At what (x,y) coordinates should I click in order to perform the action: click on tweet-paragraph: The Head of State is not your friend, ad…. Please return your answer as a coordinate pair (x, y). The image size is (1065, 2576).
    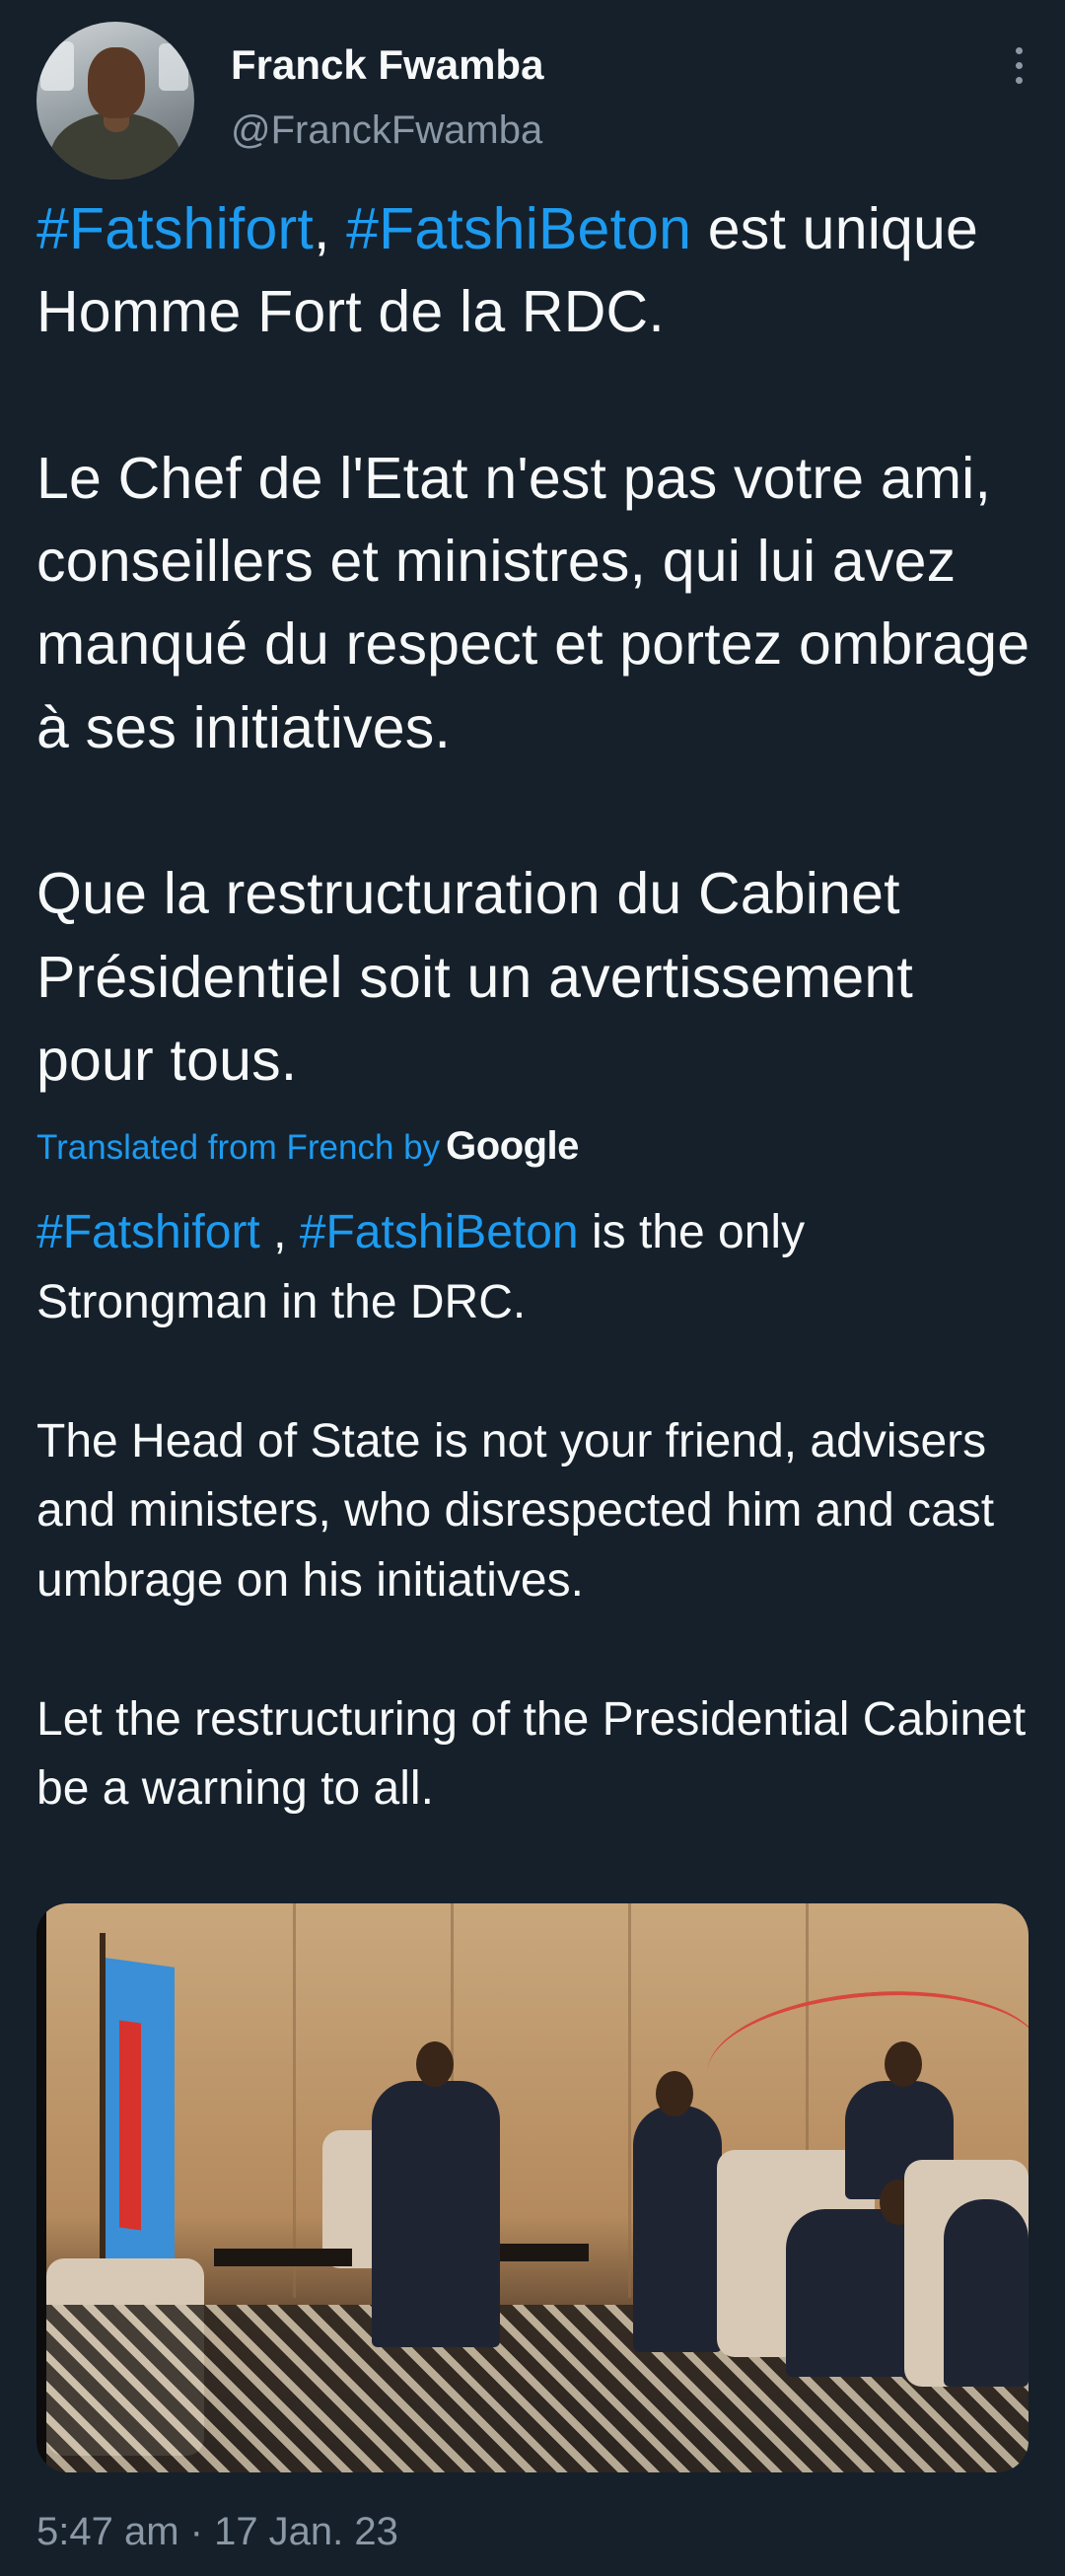
    Looking at the image, I should click on (522, 1510).